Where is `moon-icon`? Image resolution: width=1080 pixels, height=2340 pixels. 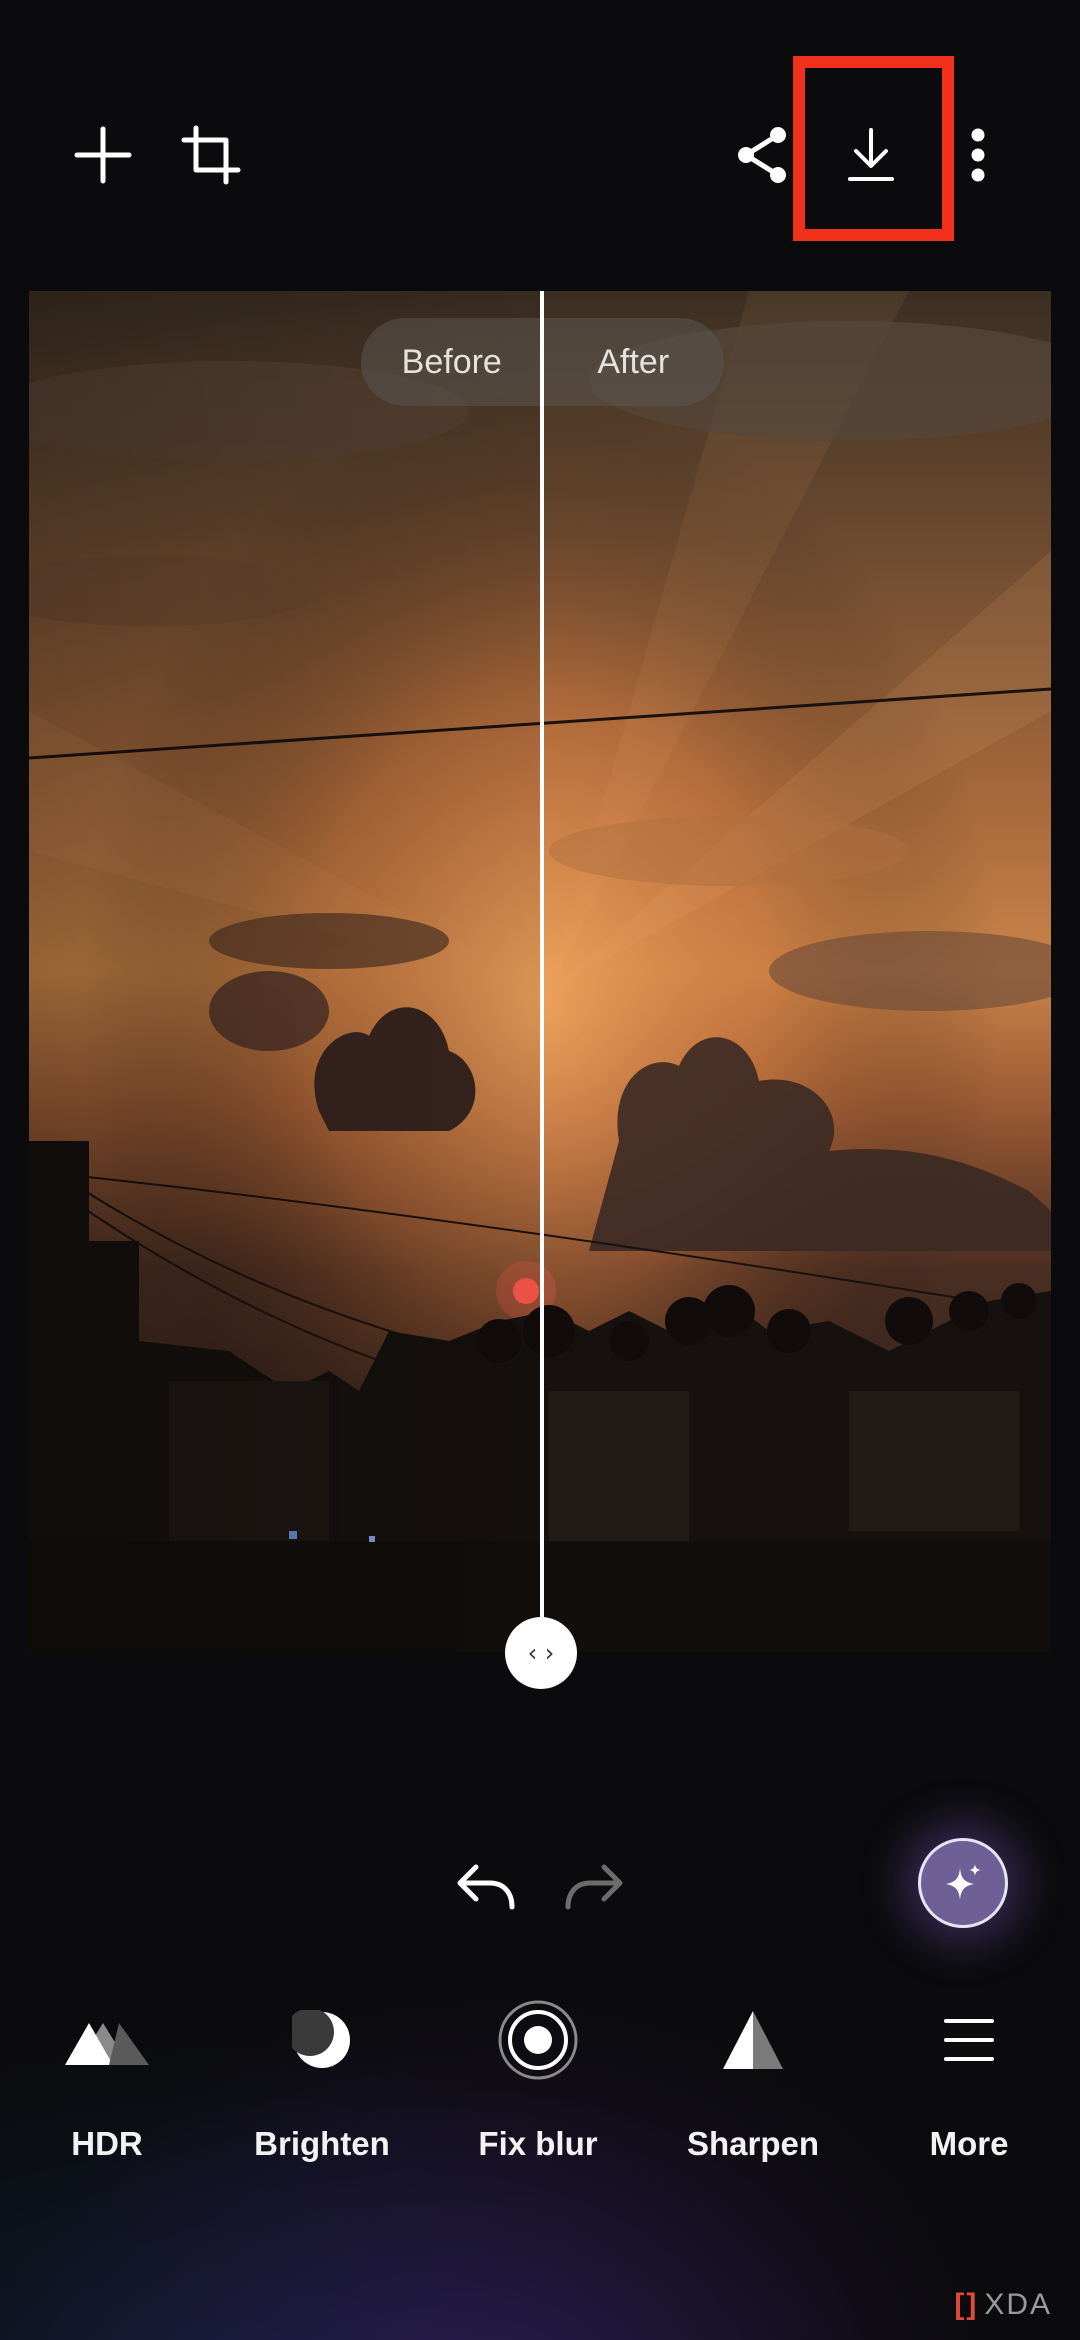 moon-icon is located at coordinates (322, 2040).